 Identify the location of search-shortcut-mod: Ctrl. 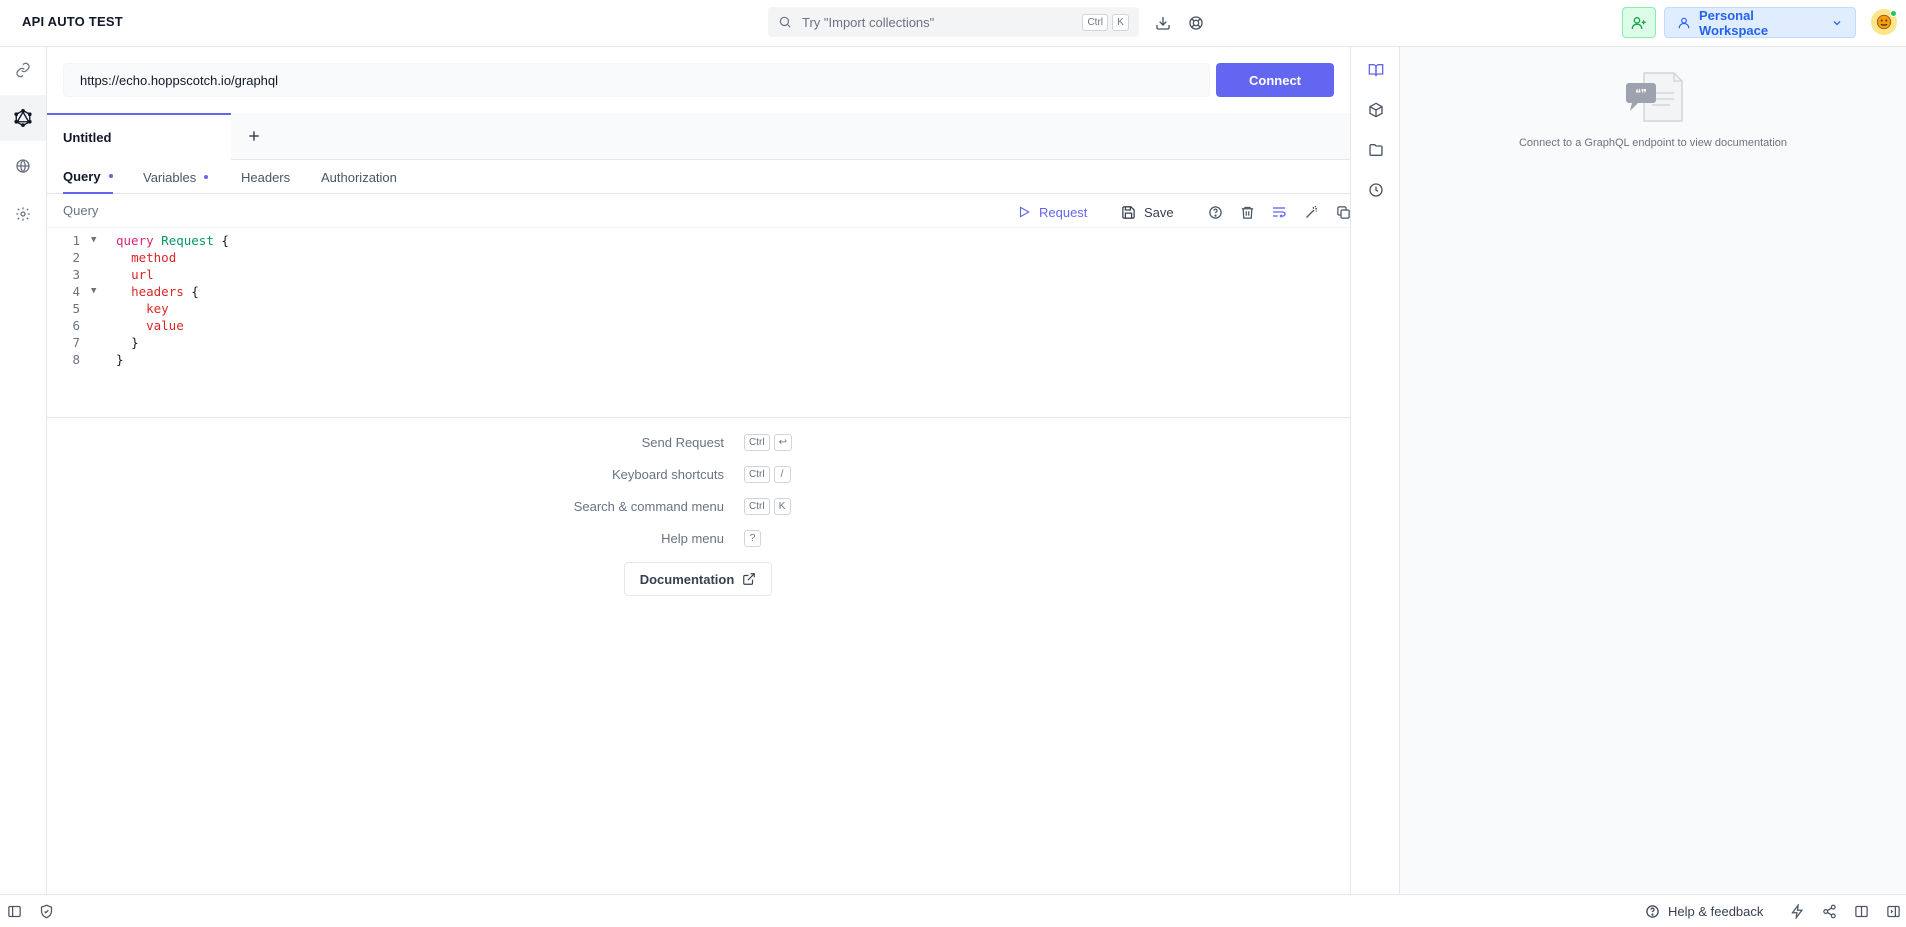
(1095, 22).